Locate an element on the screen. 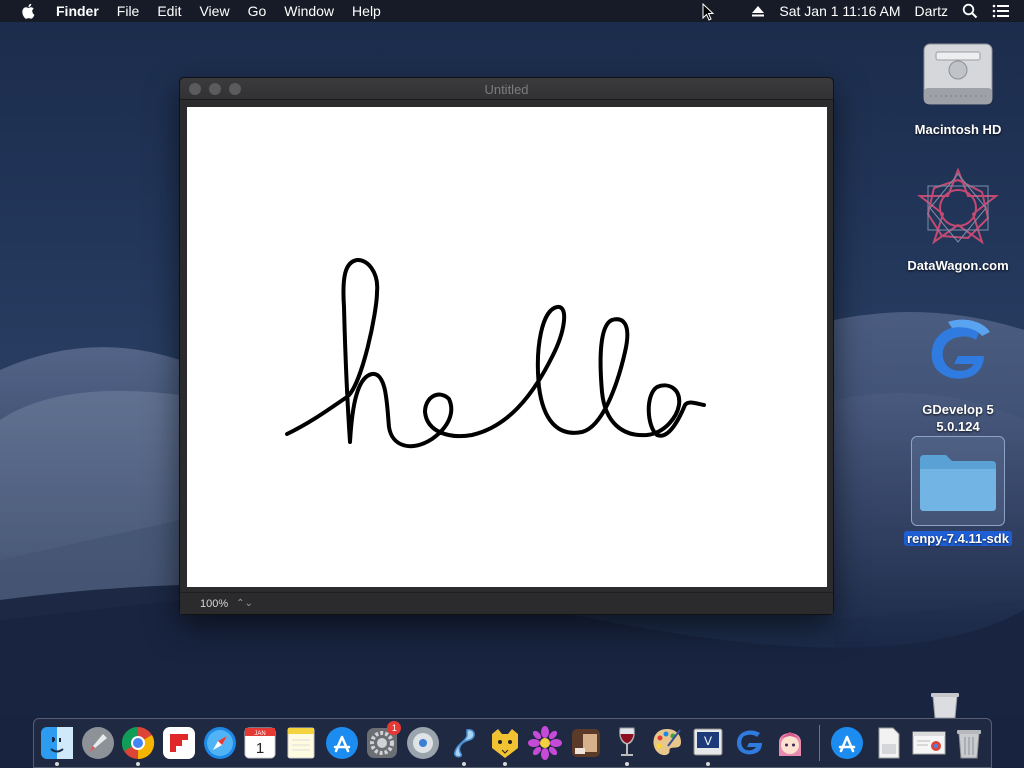 Image resolution: width=1024 pixels, height=768 pixels. menu-clock: Sat Jan 1 11:16 AM is located at coordinates (839, 11).